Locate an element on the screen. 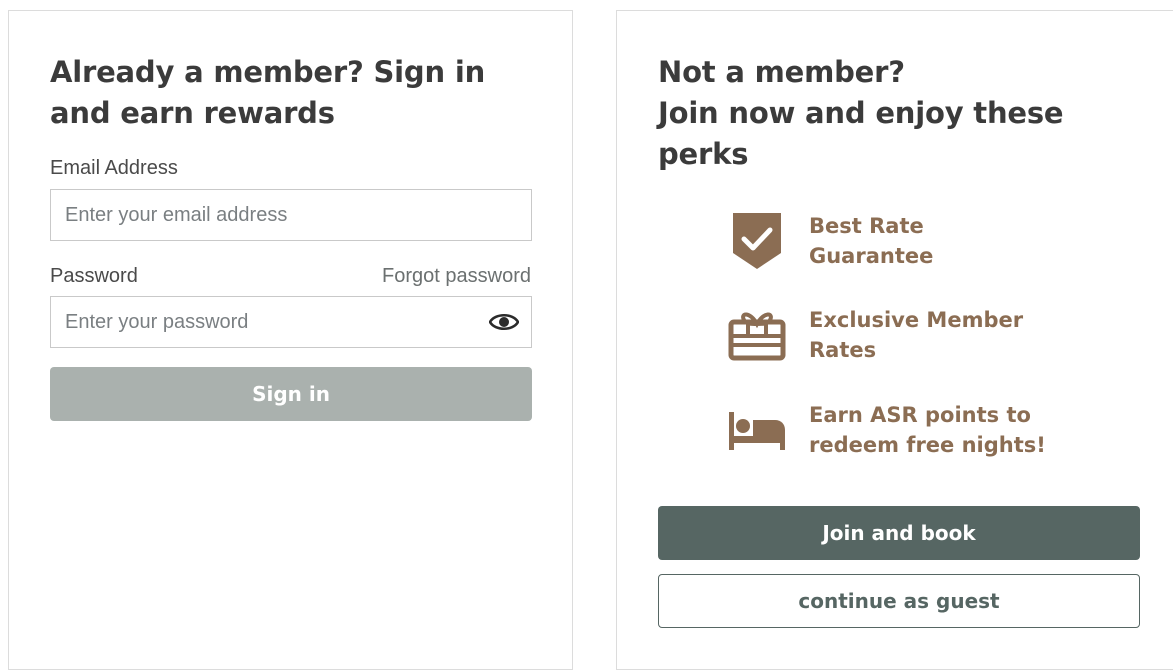  email-field-wrapper is located at coordinates (291, 215).